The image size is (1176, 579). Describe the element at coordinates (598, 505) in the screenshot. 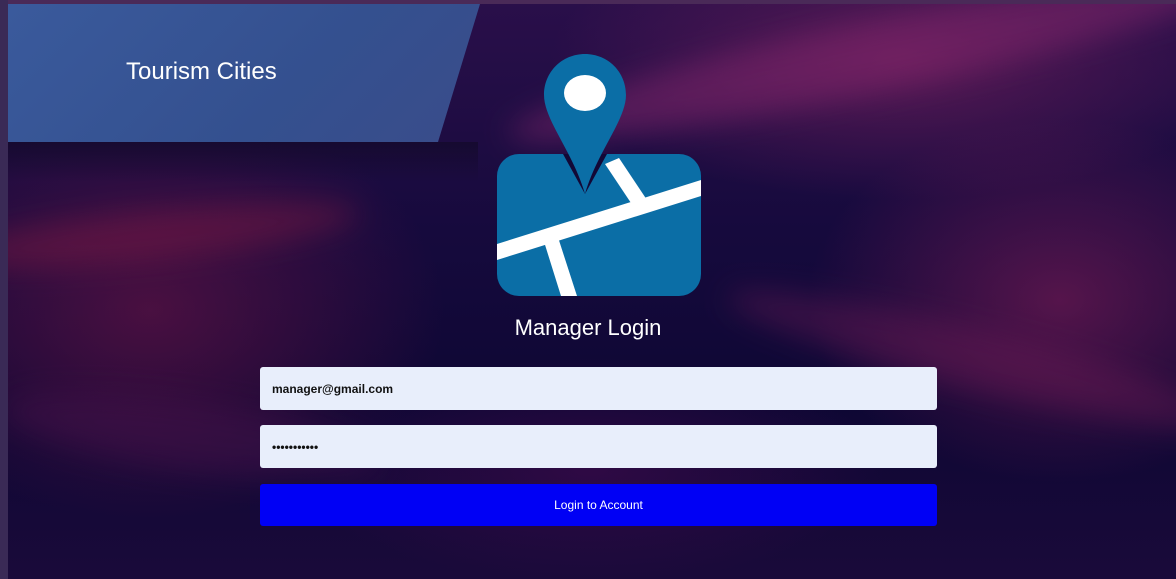

I see `login-button: Login to Account` at that location.